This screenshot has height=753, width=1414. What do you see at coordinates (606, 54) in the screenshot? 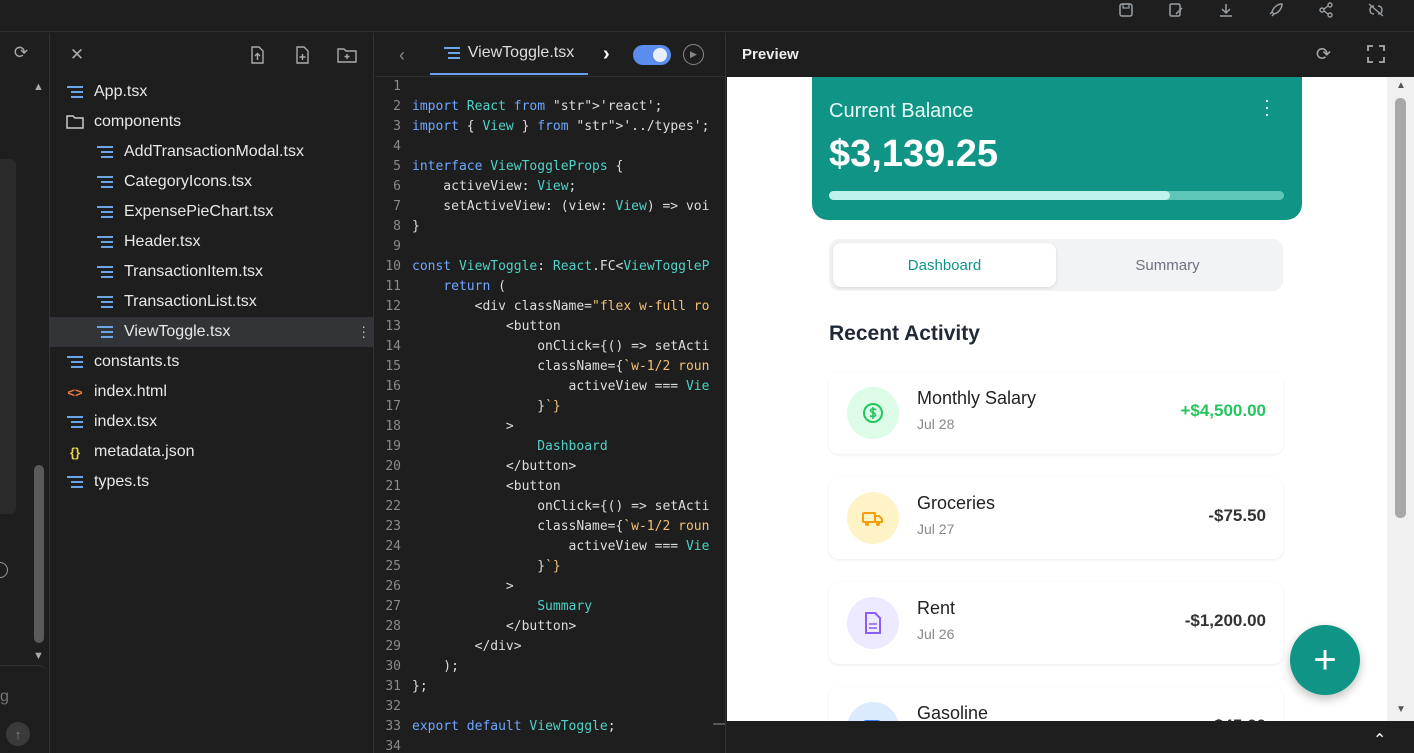
I see `chevron-right-icon: ›` at bounding box center [606, 54].